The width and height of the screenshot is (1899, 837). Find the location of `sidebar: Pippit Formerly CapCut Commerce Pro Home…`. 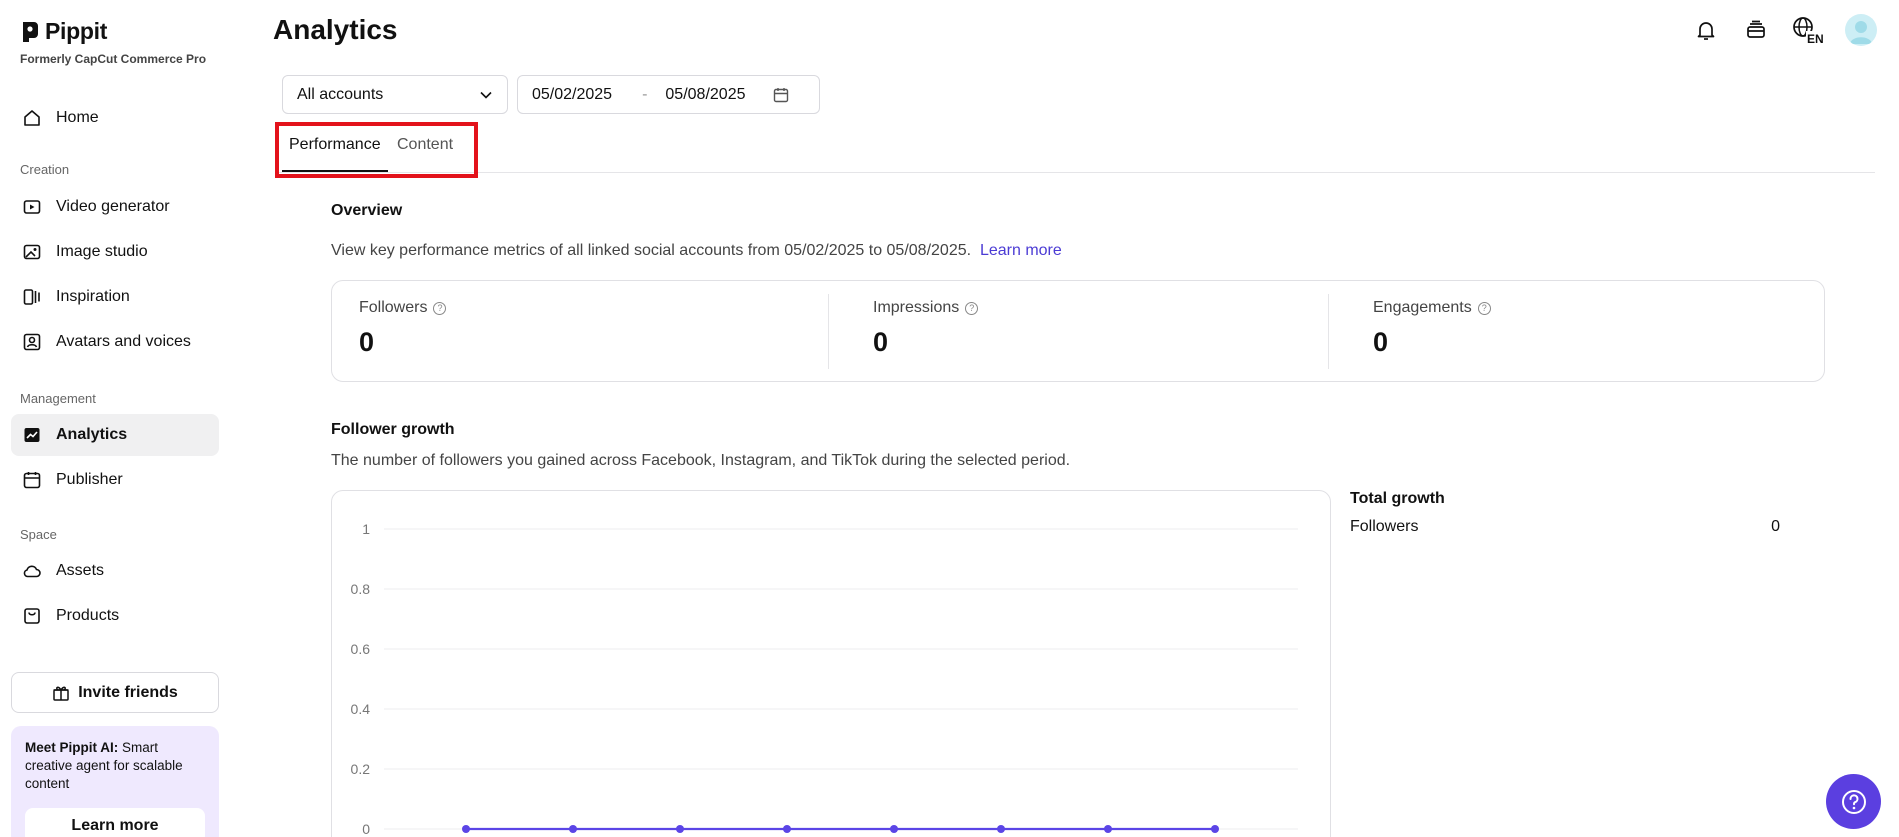

sidebar: Pippit Formerly CapCut Commerce Pro Home… is located at coordinates (114, 418).